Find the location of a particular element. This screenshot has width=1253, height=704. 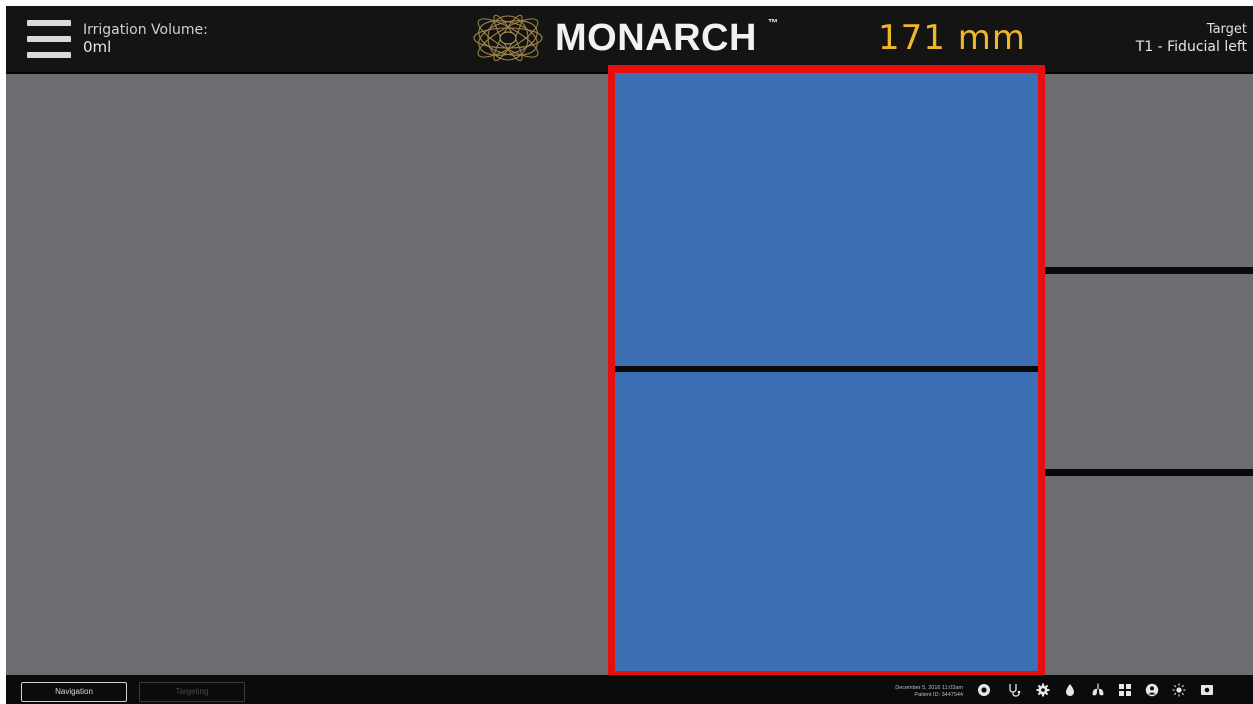

right-view-stack is located at coordinates (1149, 374).